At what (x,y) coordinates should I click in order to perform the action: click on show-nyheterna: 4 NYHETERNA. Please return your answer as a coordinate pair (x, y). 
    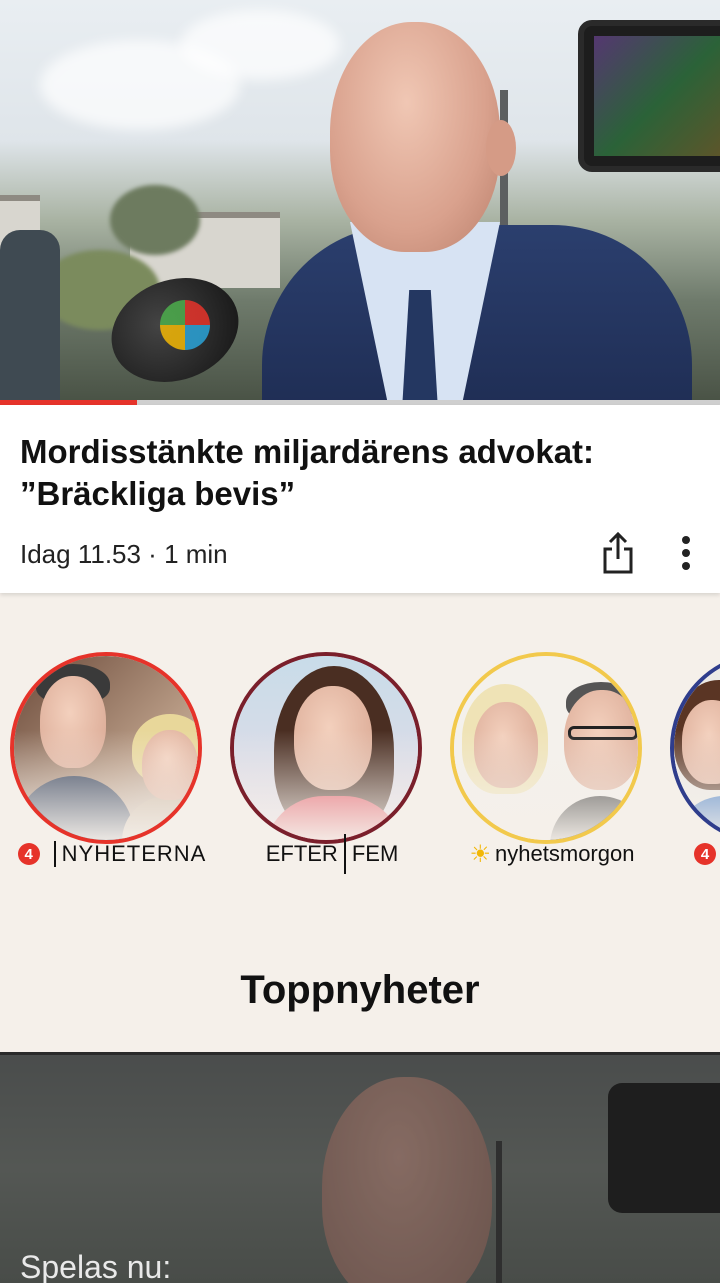
    Looking at the image, I should click on (103, 765).